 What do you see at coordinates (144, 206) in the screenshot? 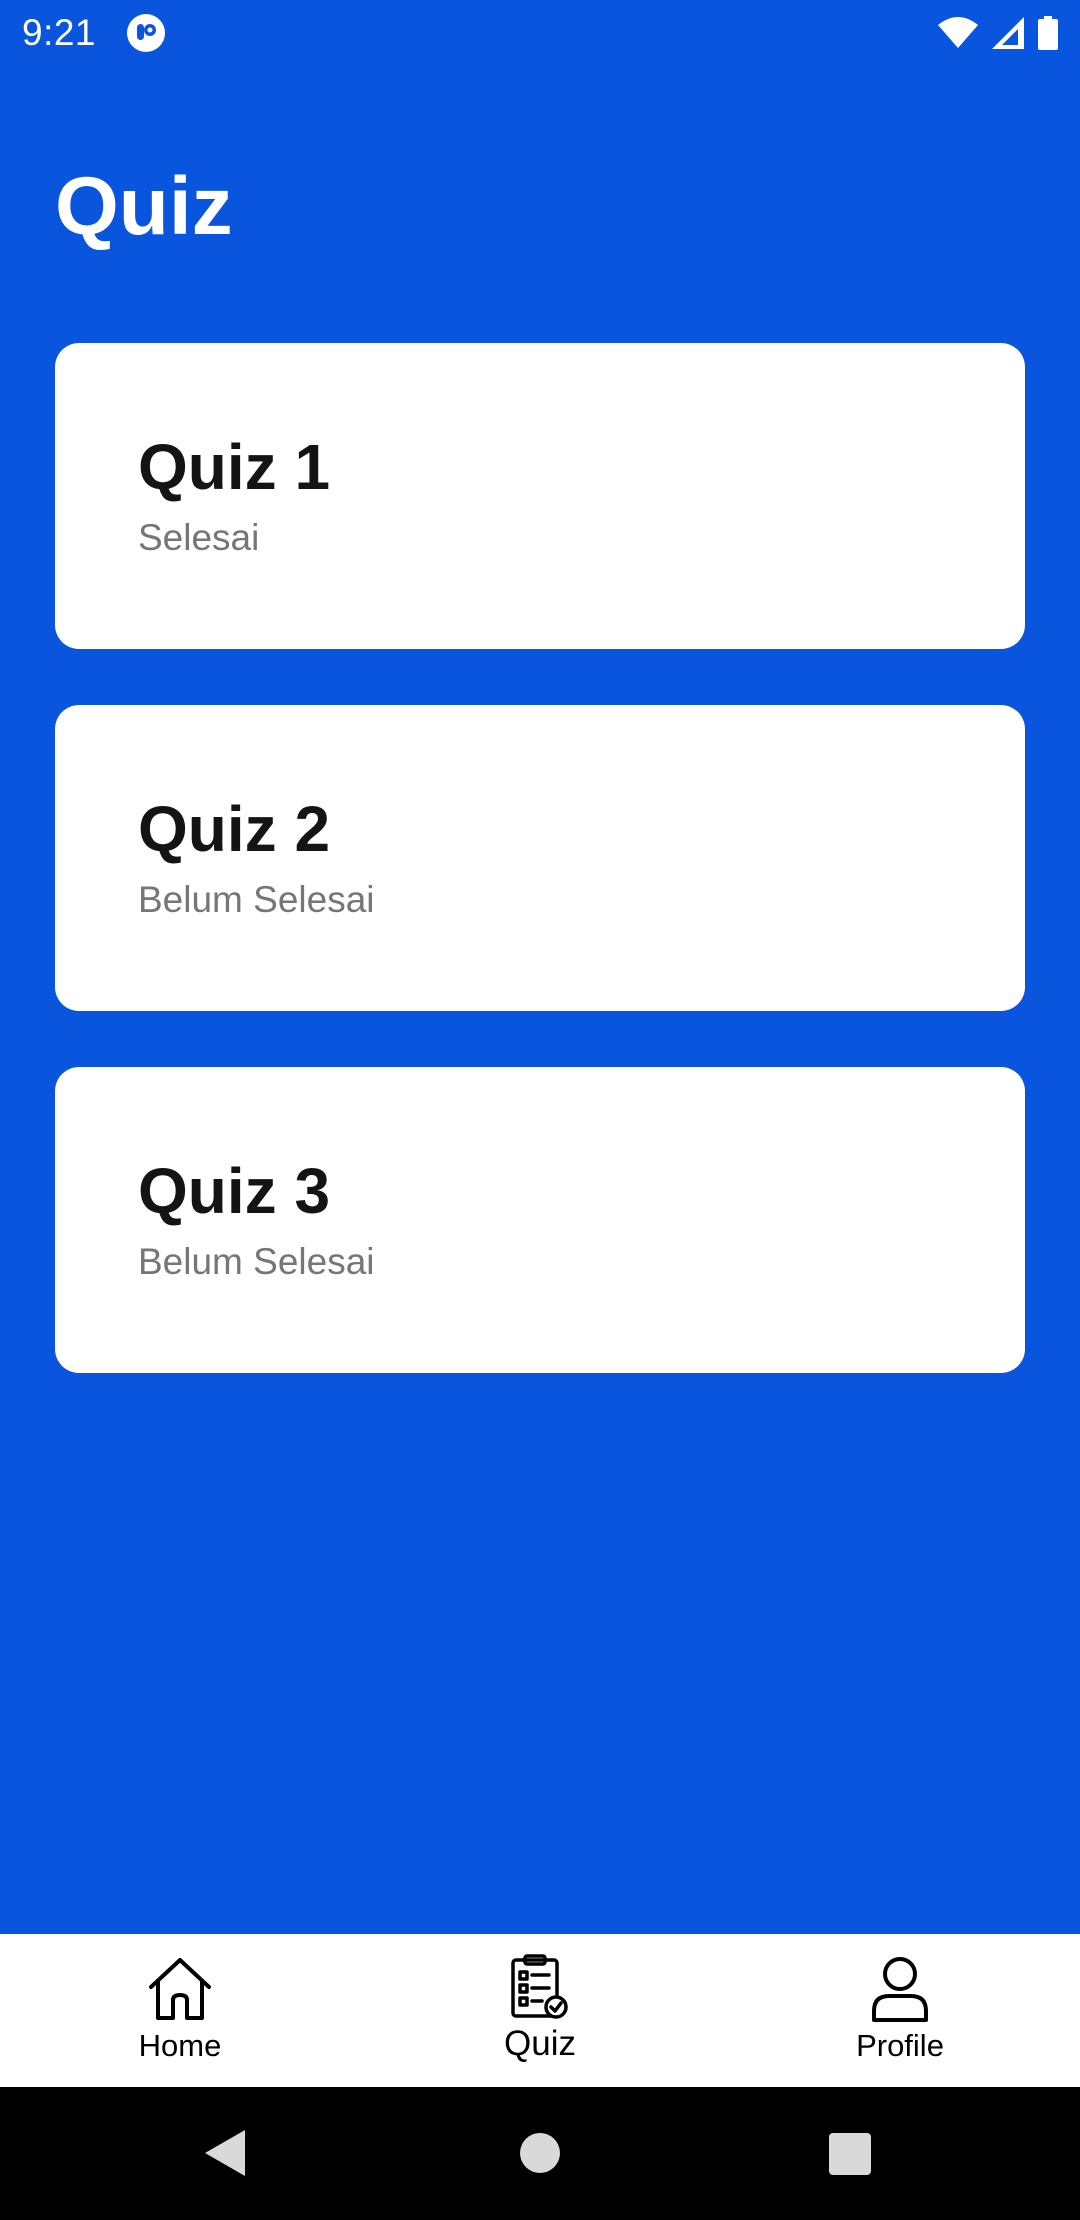
I see `page-title: Quiz` at bounding box center [144, 206].